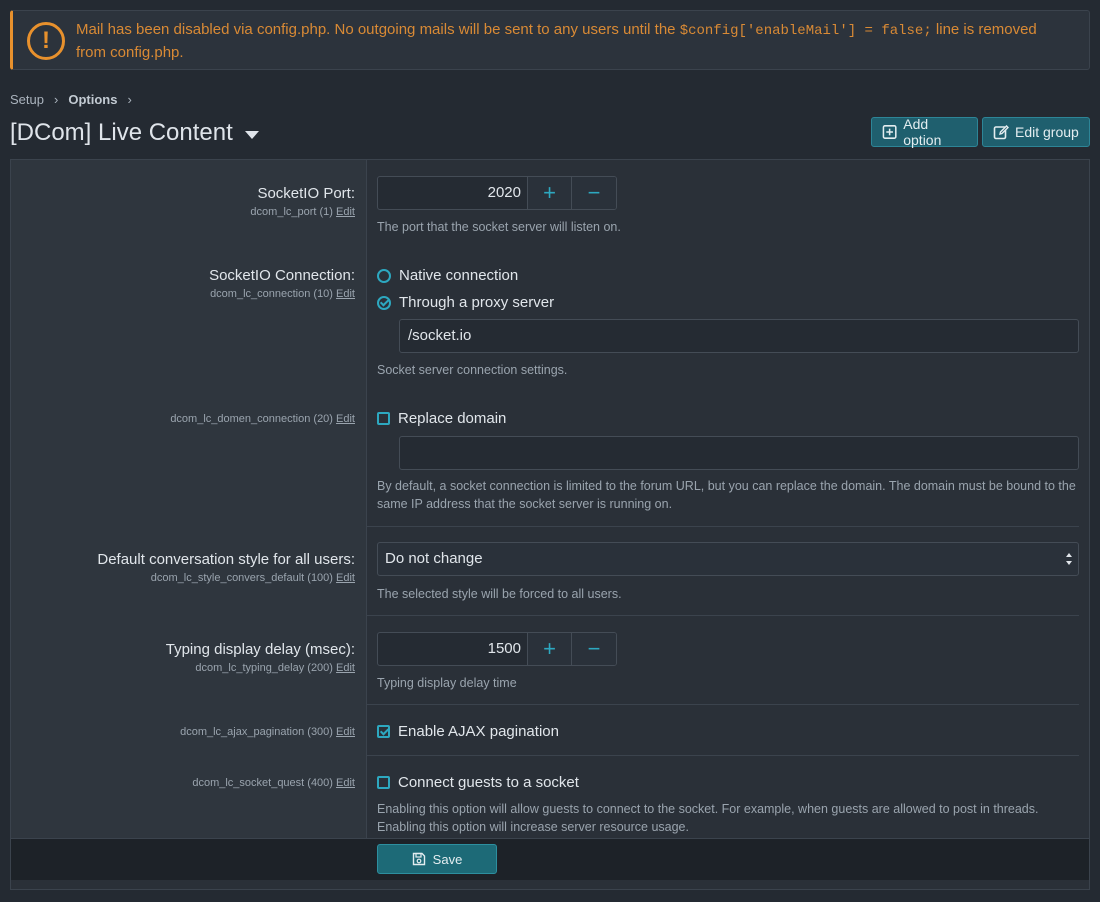 The height and width of the screenshot is (902, 1100). Describe the element at coordinates (251, 134) in the screenshot. I see `caret-down-icon` at that location.